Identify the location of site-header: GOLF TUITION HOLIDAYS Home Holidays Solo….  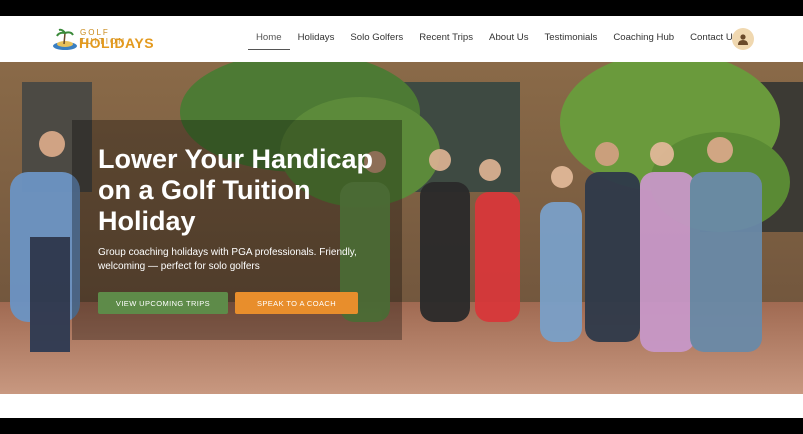
(401, 39).